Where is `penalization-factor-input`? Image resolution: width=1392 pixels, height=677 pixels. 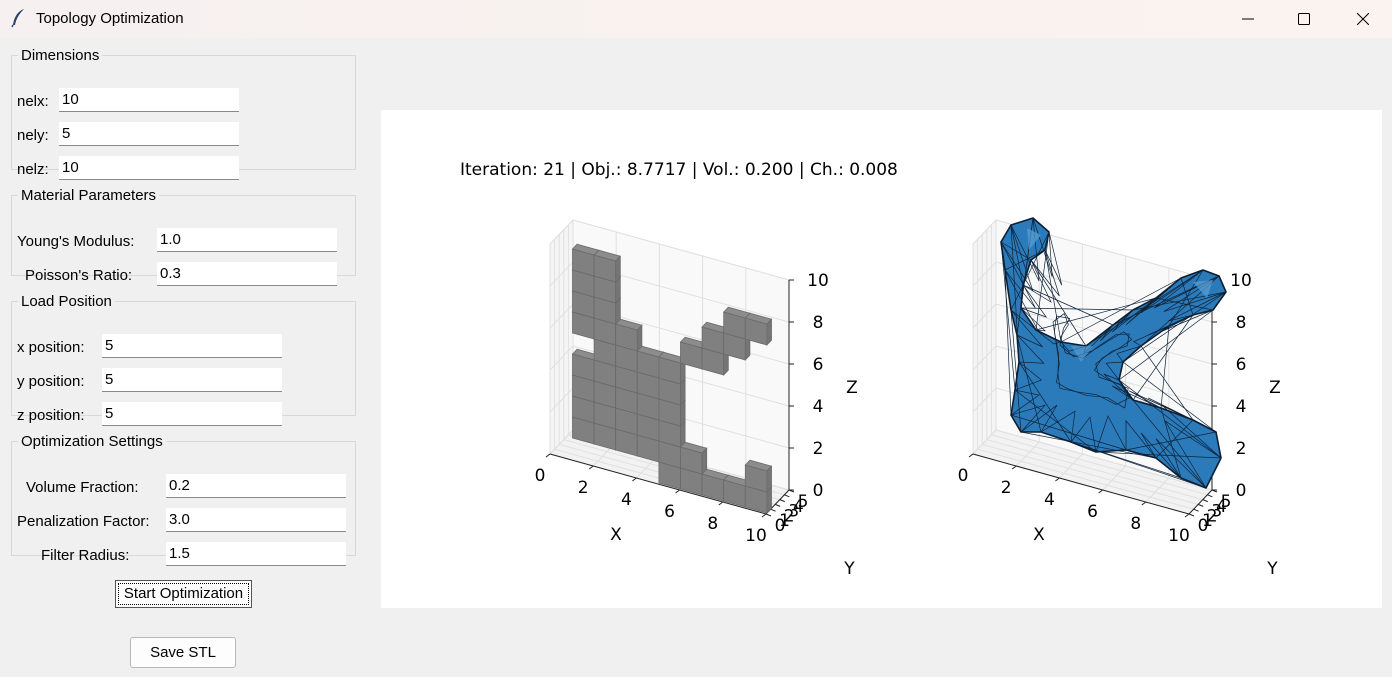
penalization-factor-input is located at coordinates (256, 520).